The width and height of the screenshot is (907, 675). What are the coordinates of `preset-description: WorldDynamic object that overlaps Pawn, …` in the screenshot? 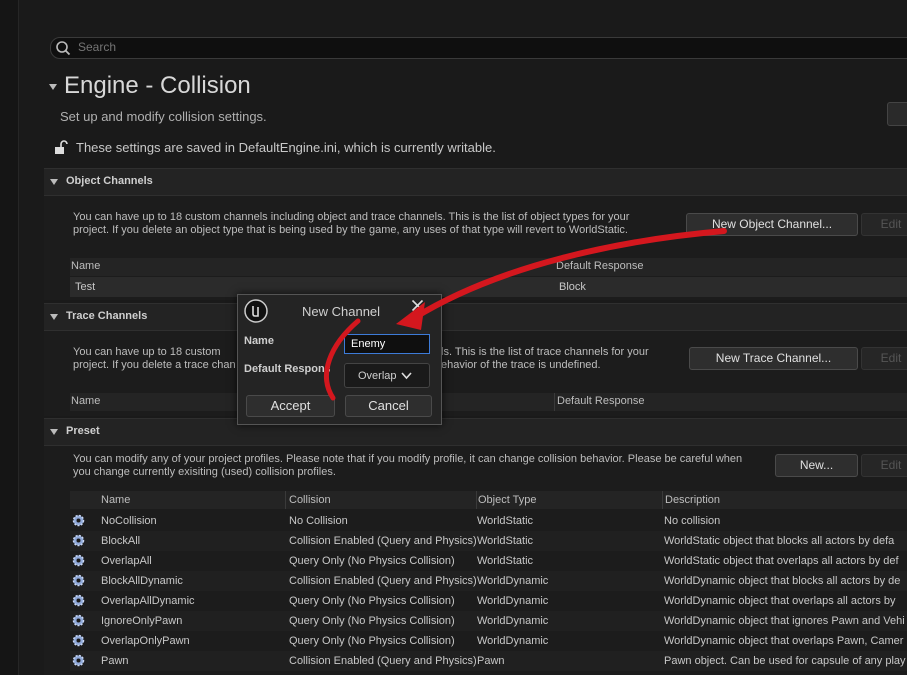 It's located at (784, 641).